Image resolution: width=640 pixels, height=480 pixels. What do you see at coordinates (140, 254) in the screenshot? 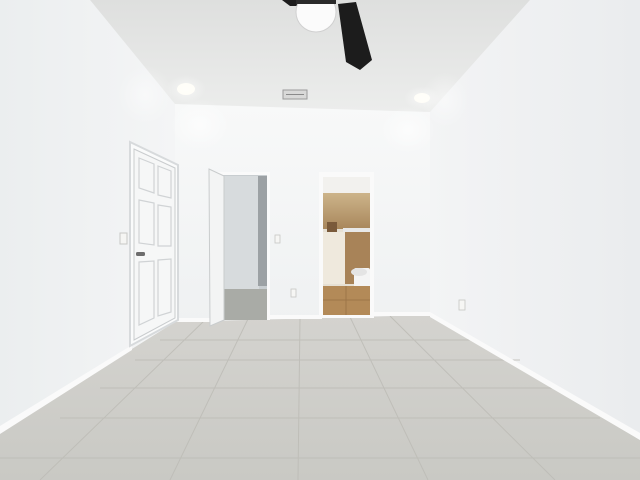
I see `door-handle` at bounding box center [140, 254].